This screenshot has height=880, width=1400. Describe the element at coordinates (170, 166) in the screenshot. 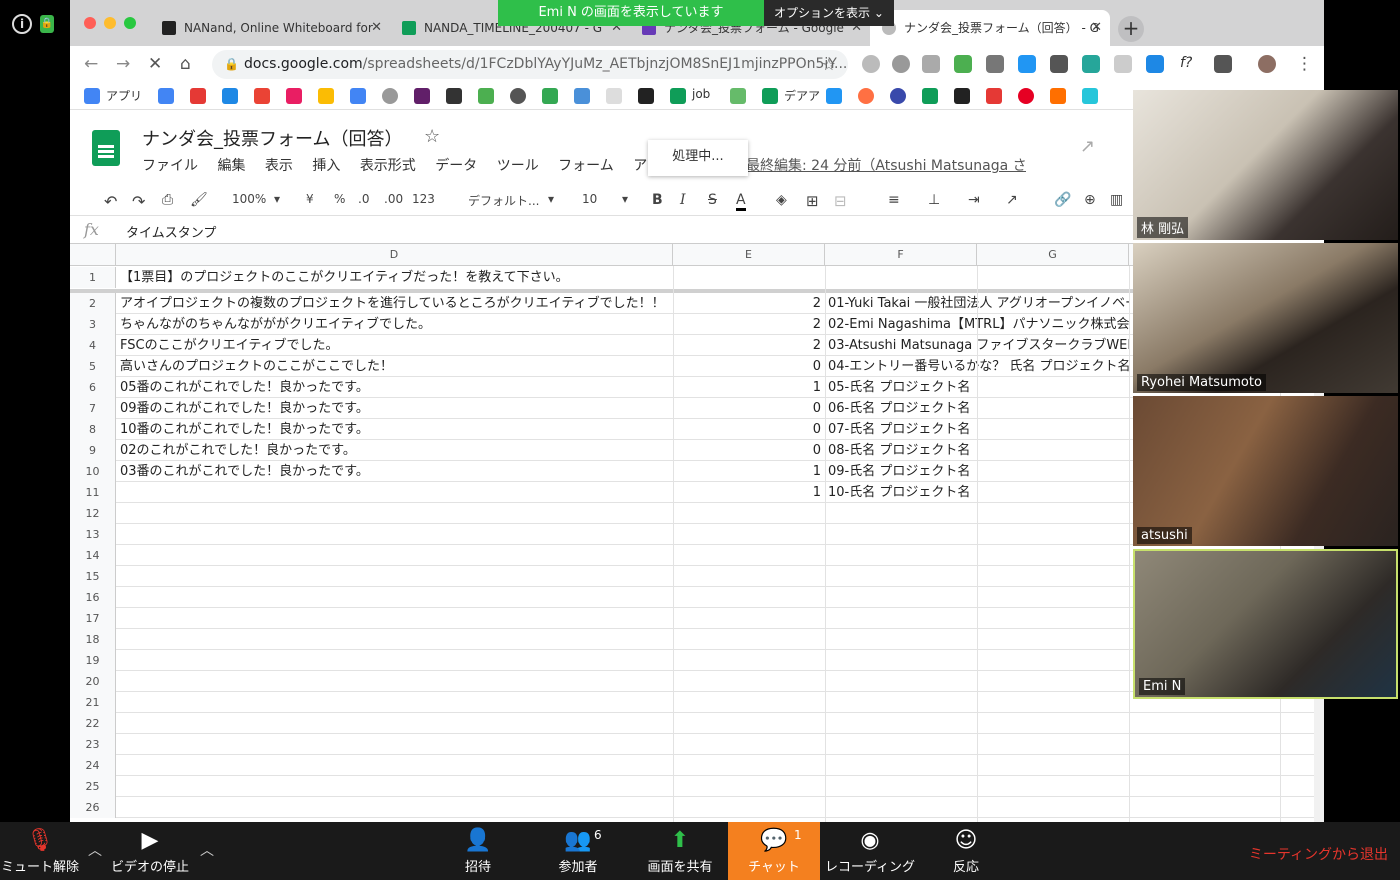

I see `menu-file: ファイル` at that location.